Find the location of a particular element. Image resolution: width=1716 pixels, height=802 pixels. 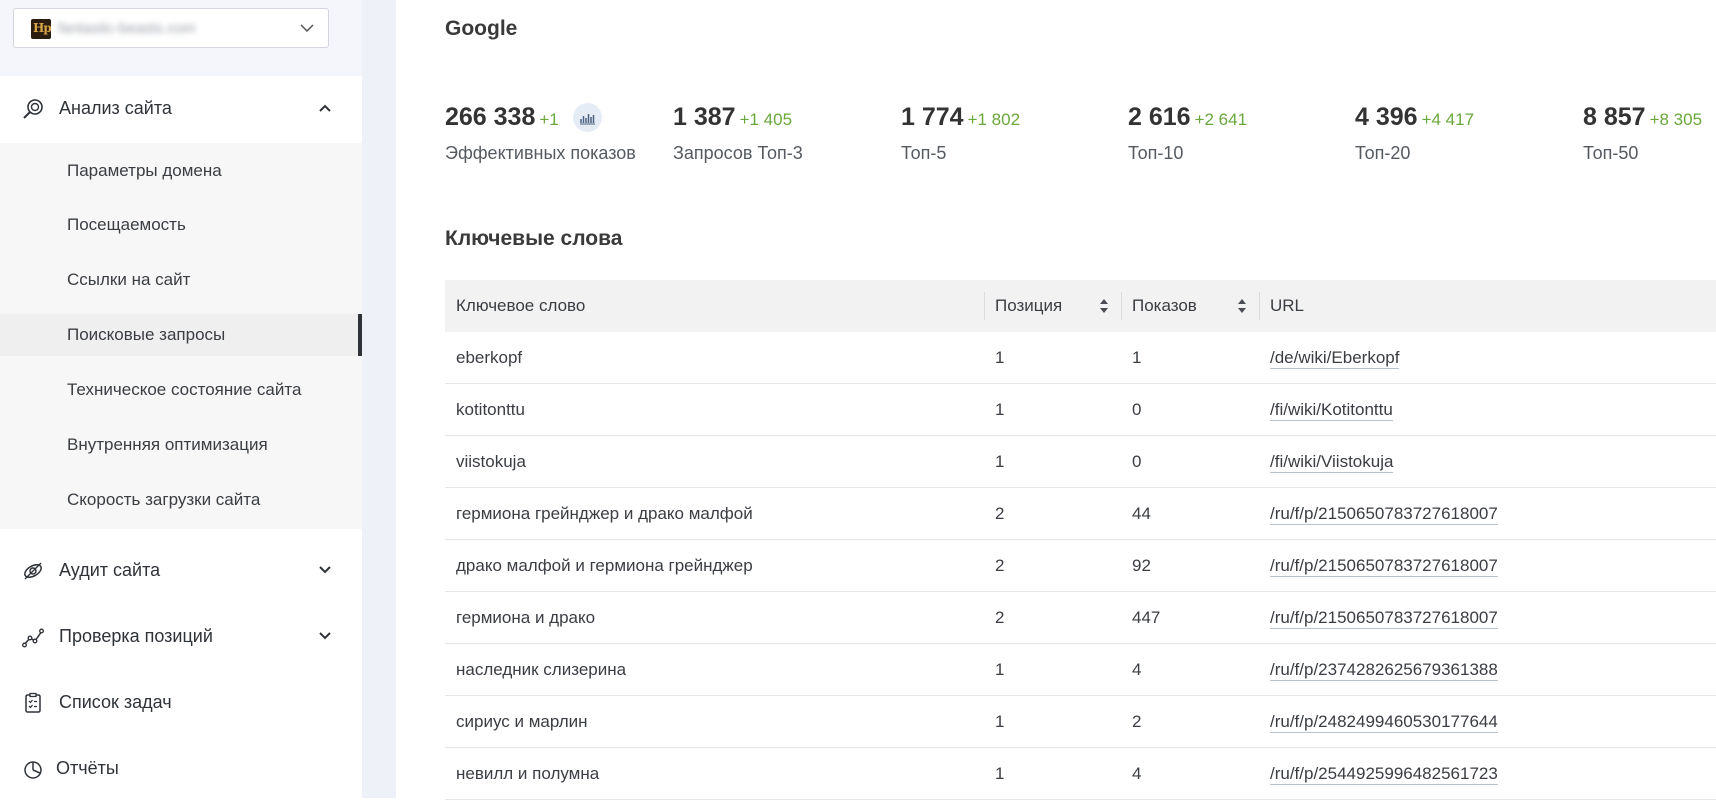

submenu-item-search-queries: Поисковые запросы is located at coordinates (181, 335).